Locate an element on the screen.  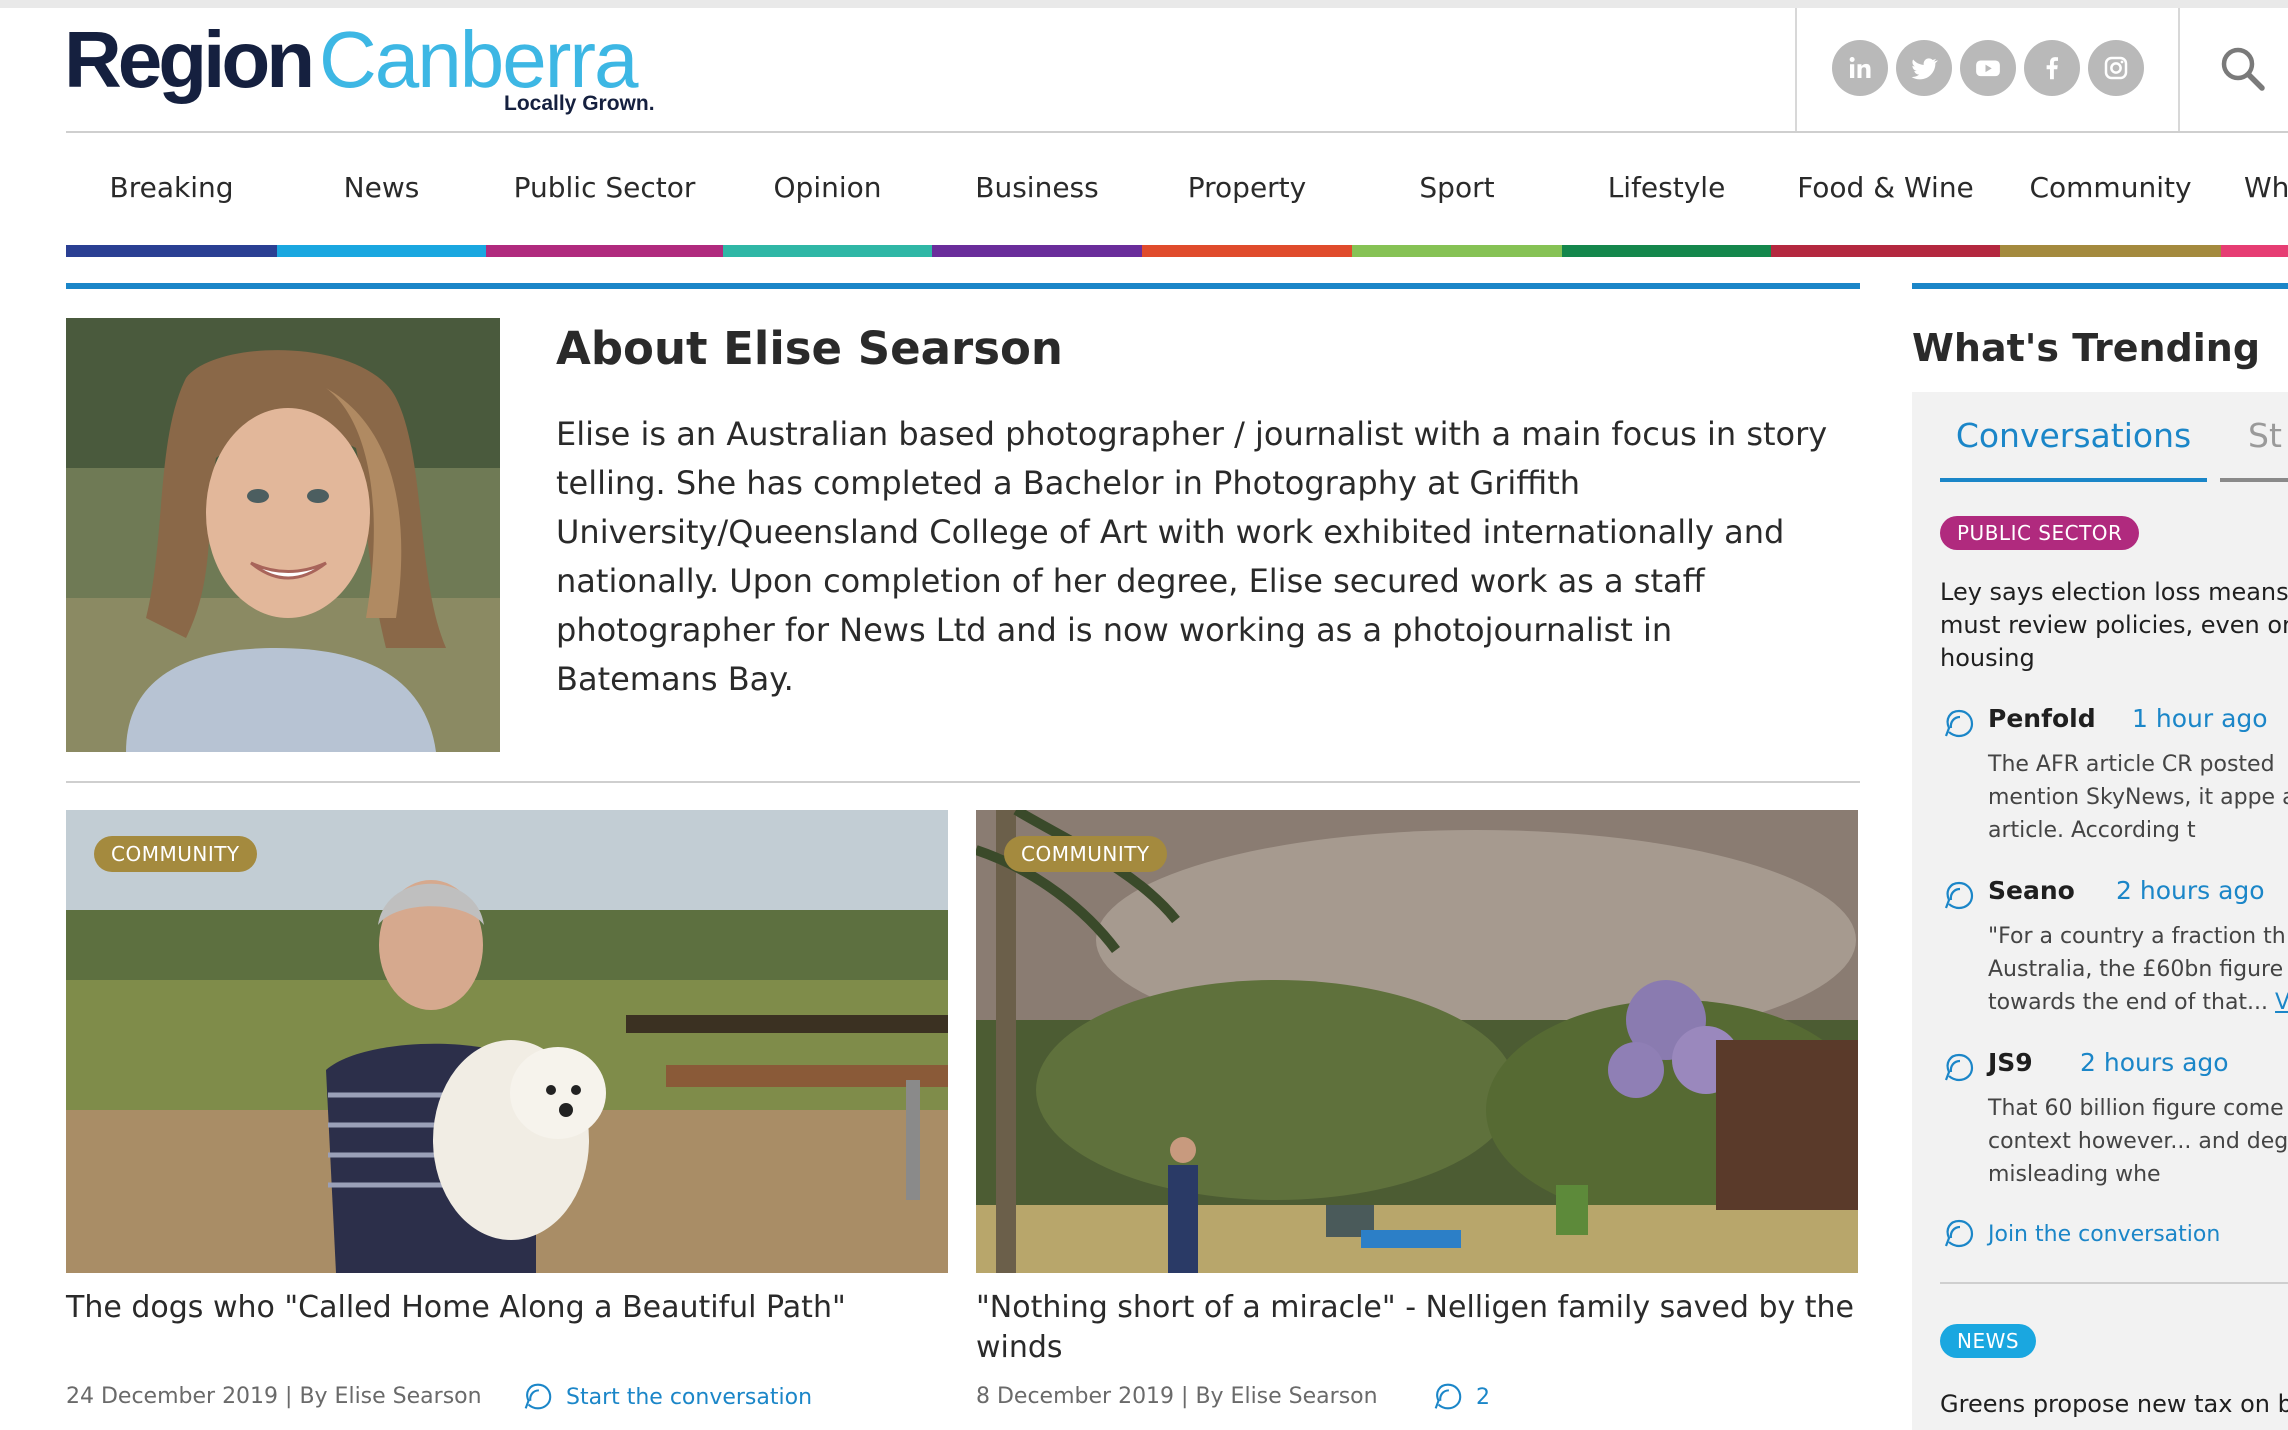
logo-tagline: Locally Grown. is located at coordinates (579, 103).